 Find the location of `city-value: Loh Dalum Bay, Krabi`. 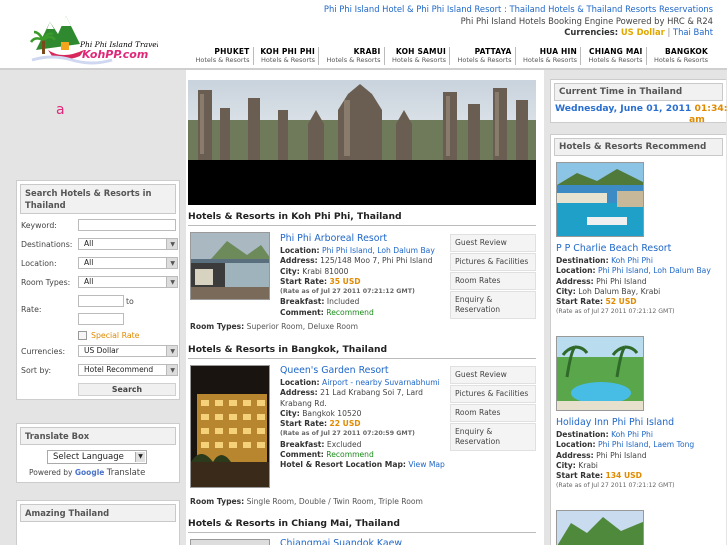

city-value: Loh Dalum Bay, Krabi is located at coordinates (619, 291).